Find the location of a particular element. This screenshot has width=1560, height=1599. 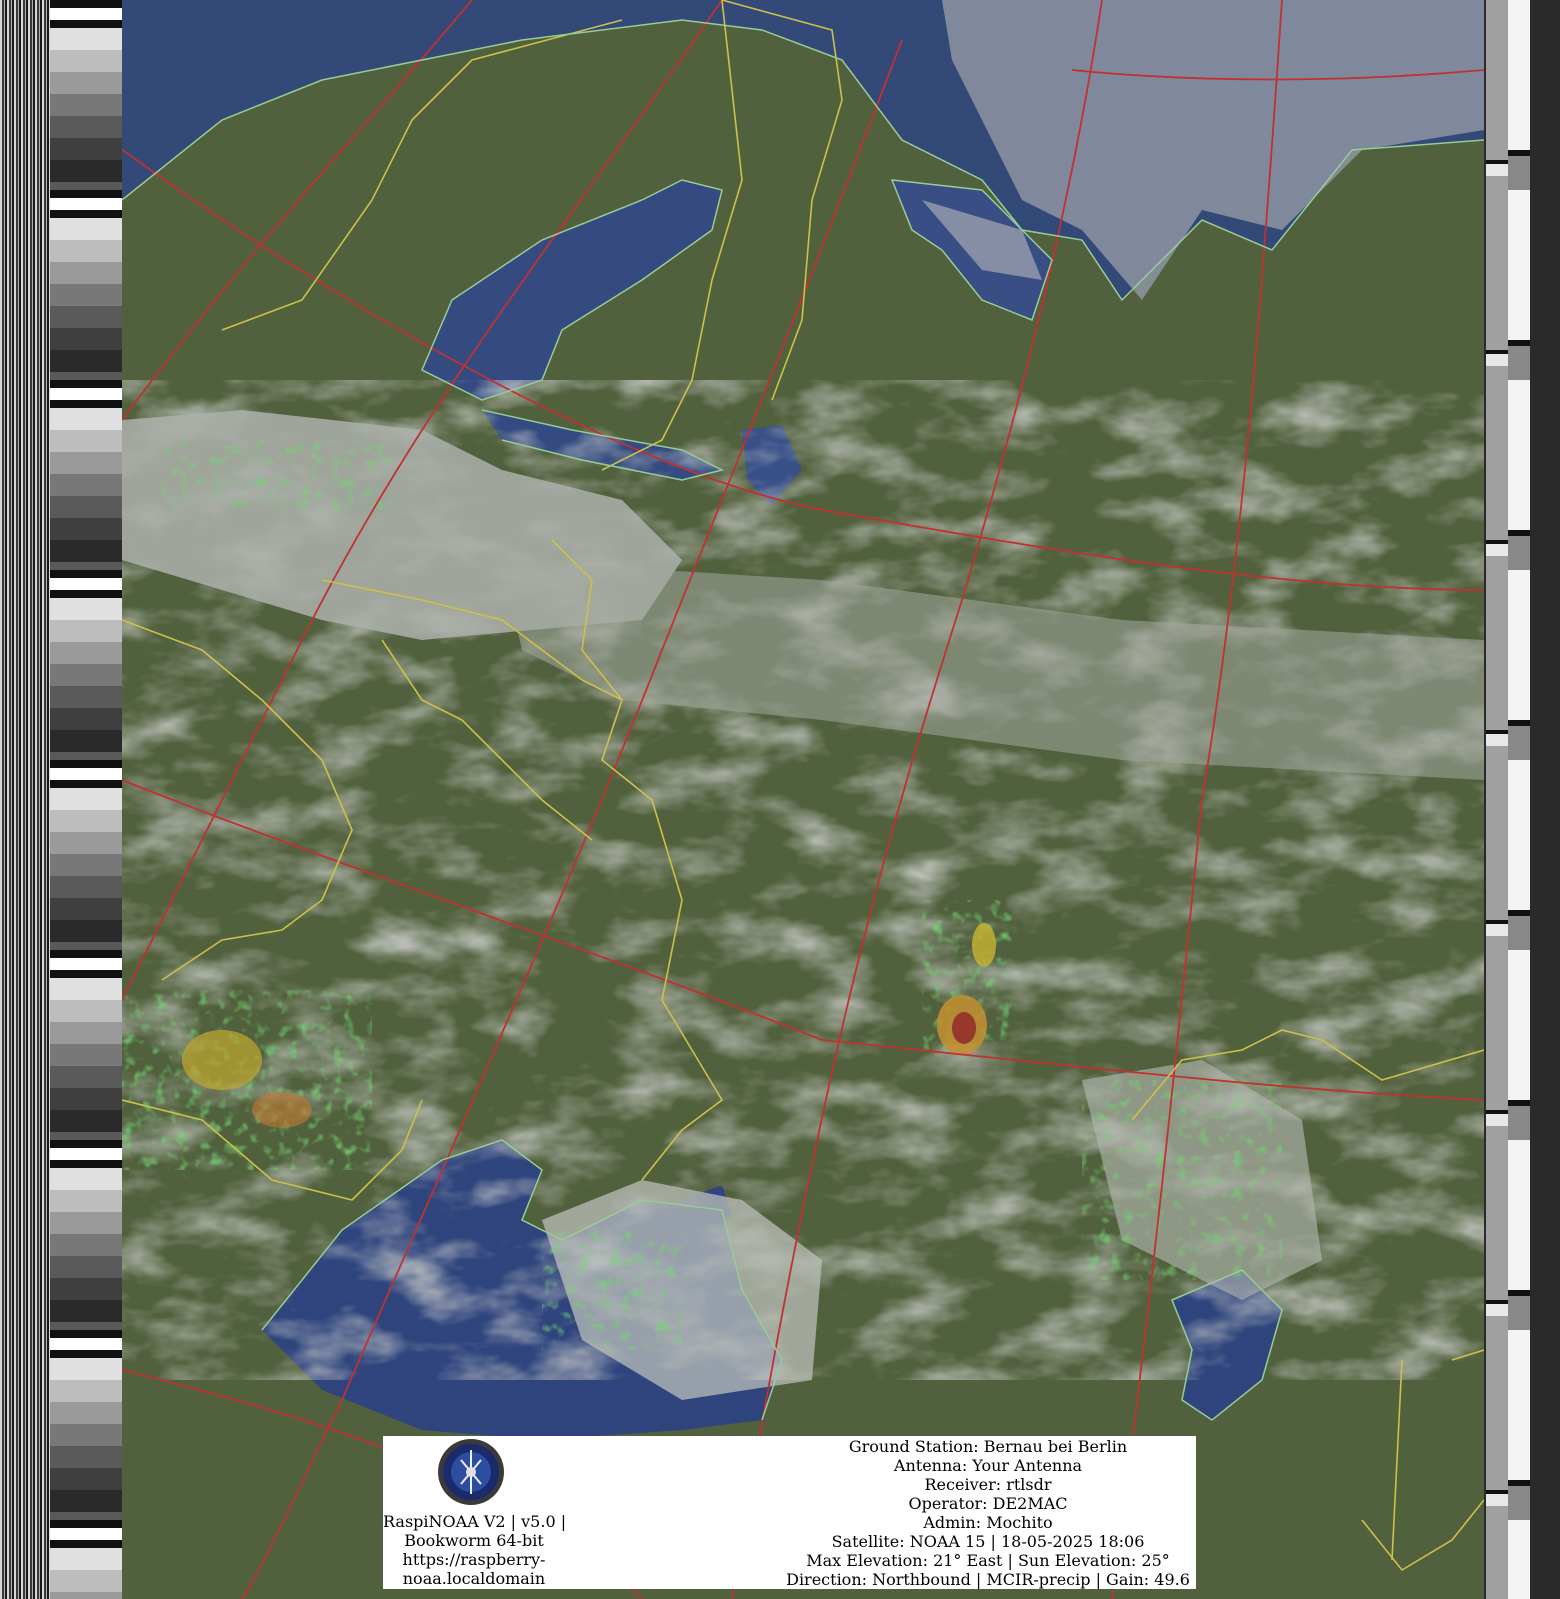

software-version: RaspiNOAA V2 | v5.0 | is located at coordinates (475, 1521).